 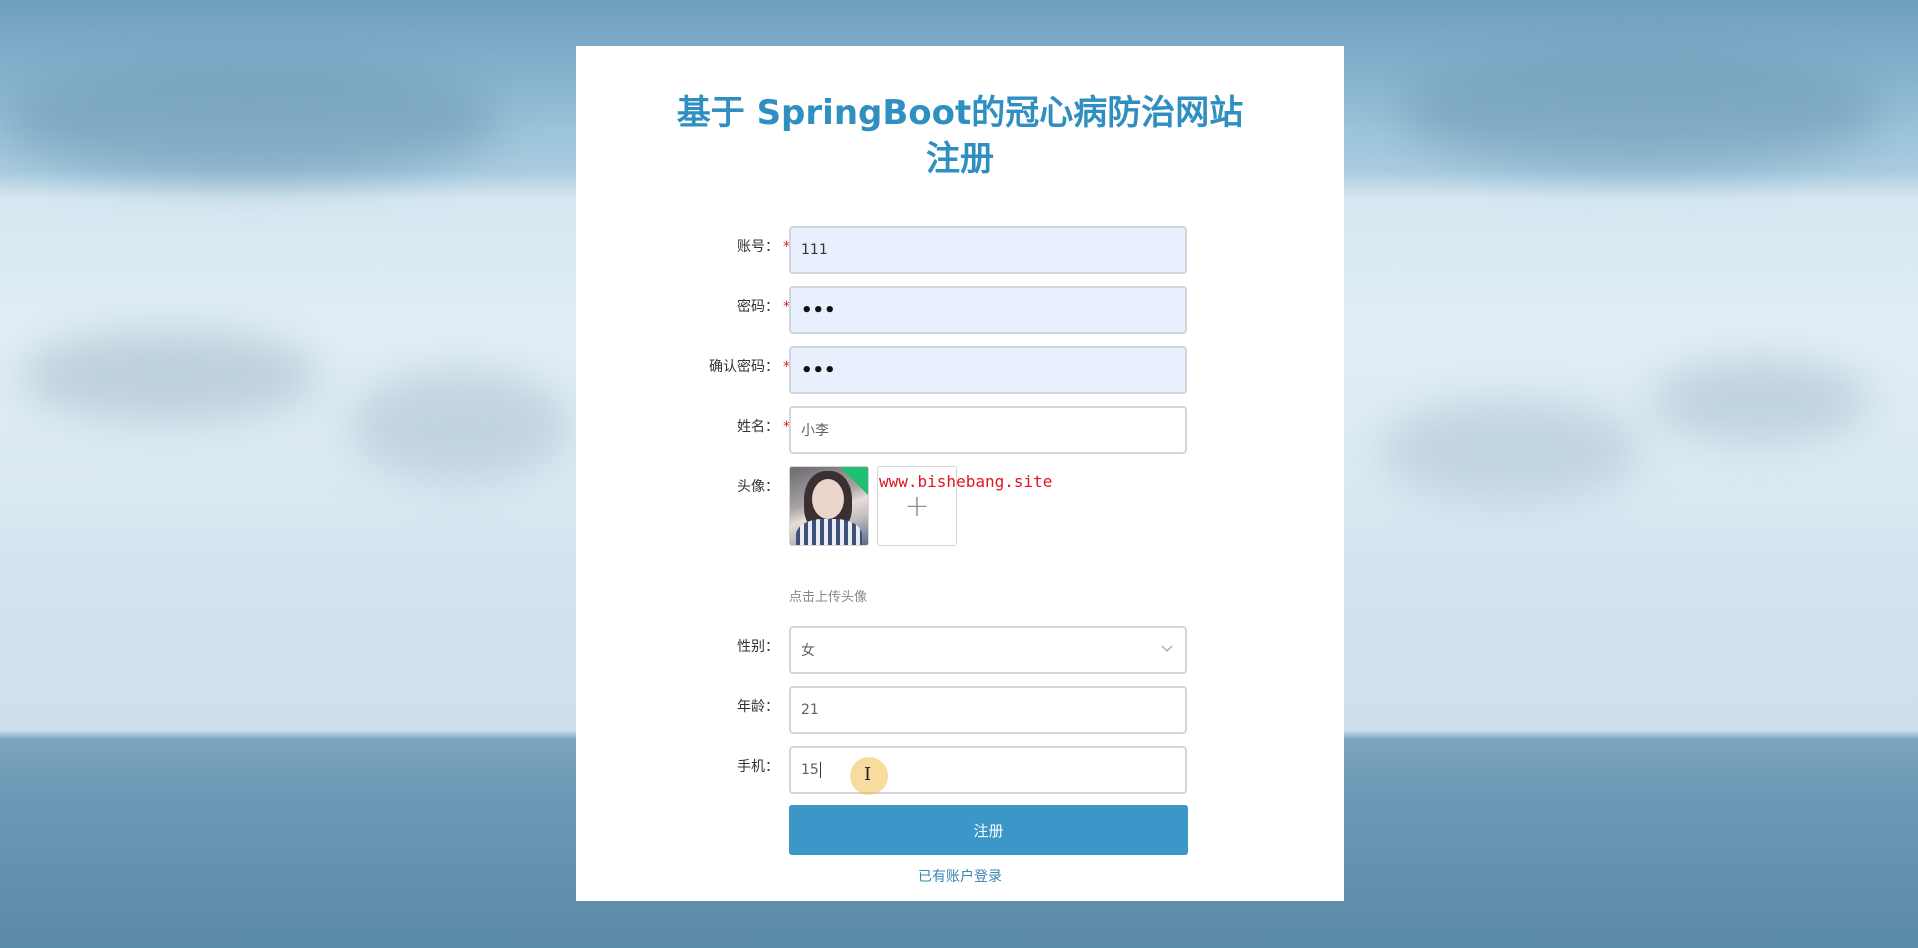 What do you see at coordinates (758, 767) in the screenshot?
I see `phone-label: 手机：` at bounding box center [758, 767].